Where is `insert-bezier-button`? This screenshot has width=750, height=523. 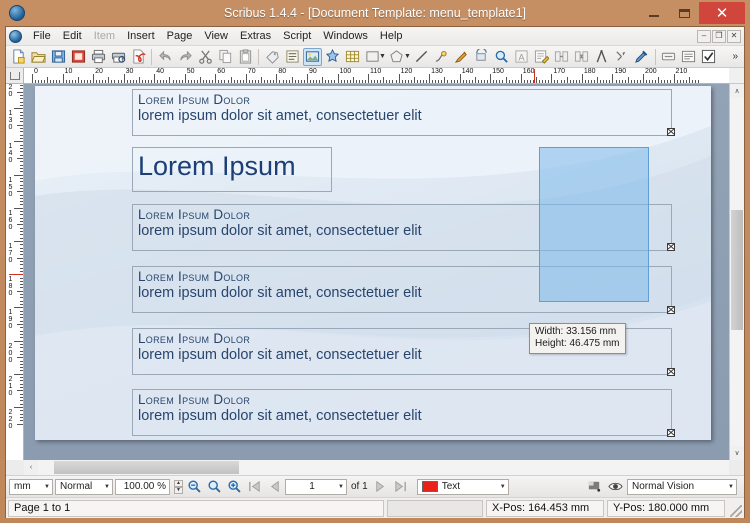 insert-bezier-button is located at coordinates (441, 57).